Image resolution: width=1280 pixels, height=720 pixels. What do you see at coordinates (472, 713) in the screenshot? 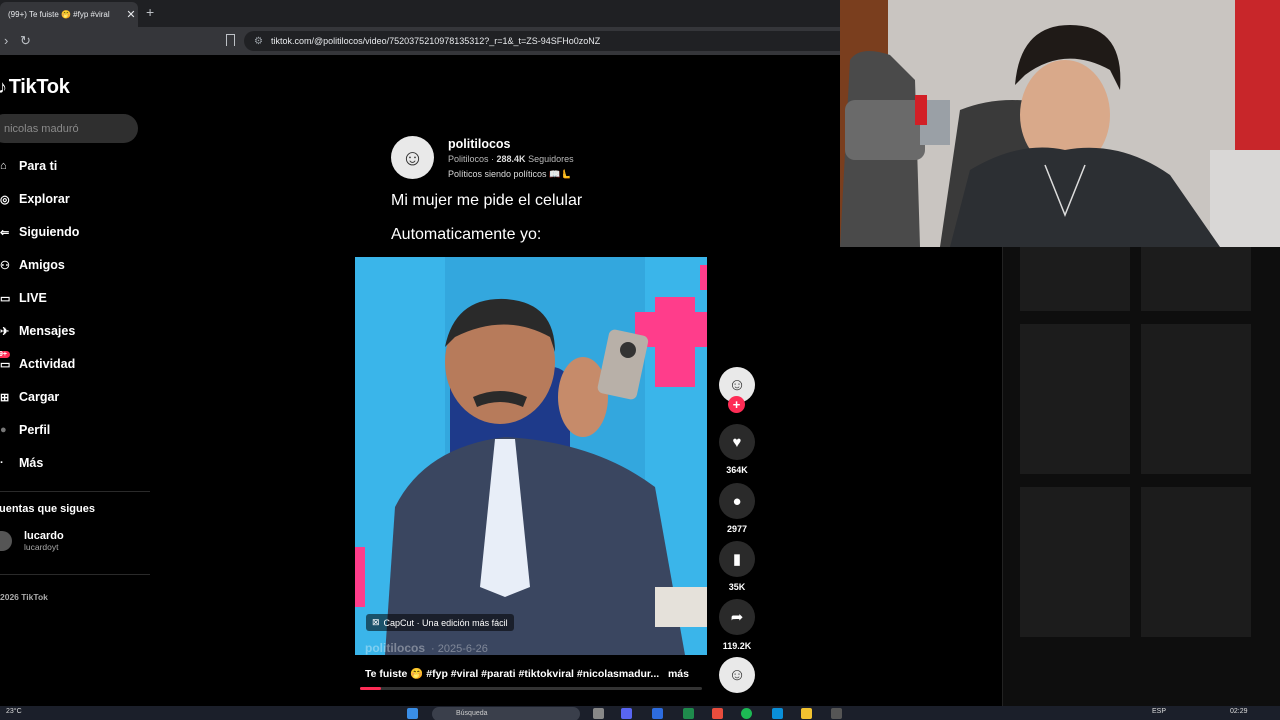
I see `taskbar-search-text: Búsqueda` at bounding box center [472, 713].